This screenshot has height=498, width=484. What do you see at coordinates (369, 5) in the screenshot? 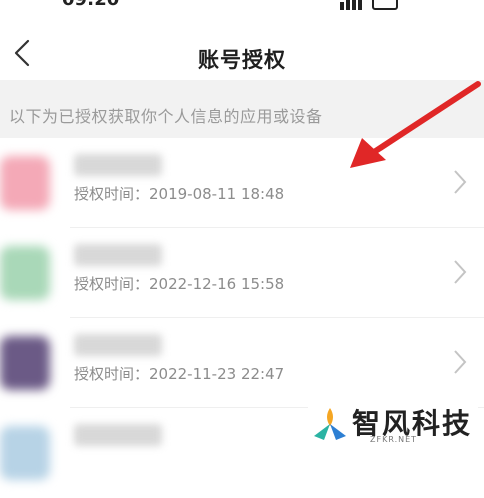
I see `status-icons` at bounding box center [369, 5].